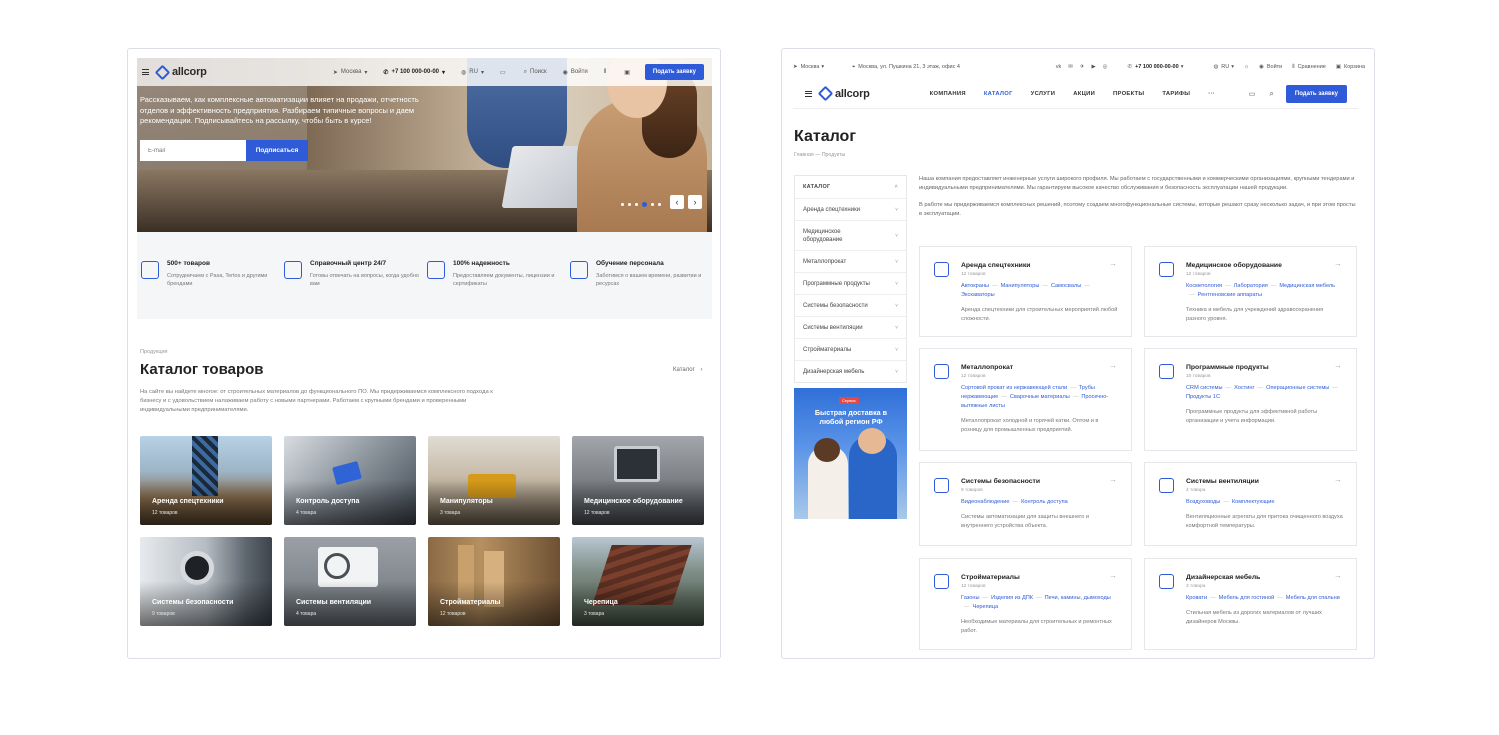 This screenshot has width=1499, height=735. Describe the element at coordinates (1082, 67) in the screenshot. I see `telegram-icon: ✈` at that location.